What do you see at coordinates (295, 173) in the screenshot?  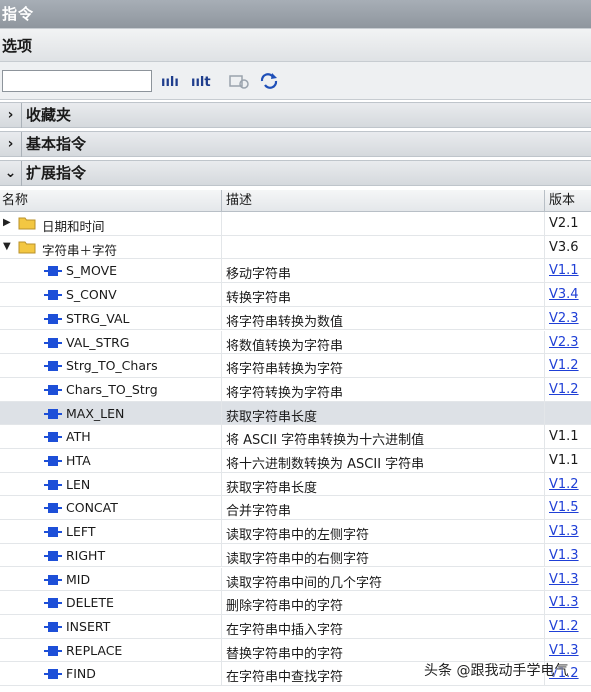 I see `section-extended-instructions: ⌄ 扩展指令` at bounding box center [295, 173].